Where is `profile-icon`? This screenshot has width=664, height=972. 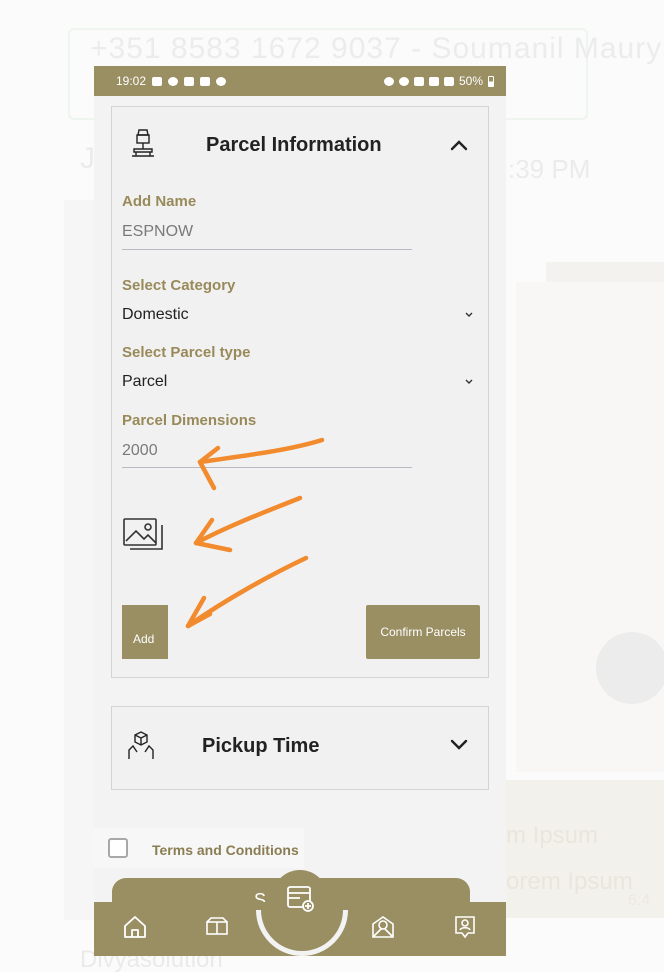 profile-icon is located at coordinates (465, 927).